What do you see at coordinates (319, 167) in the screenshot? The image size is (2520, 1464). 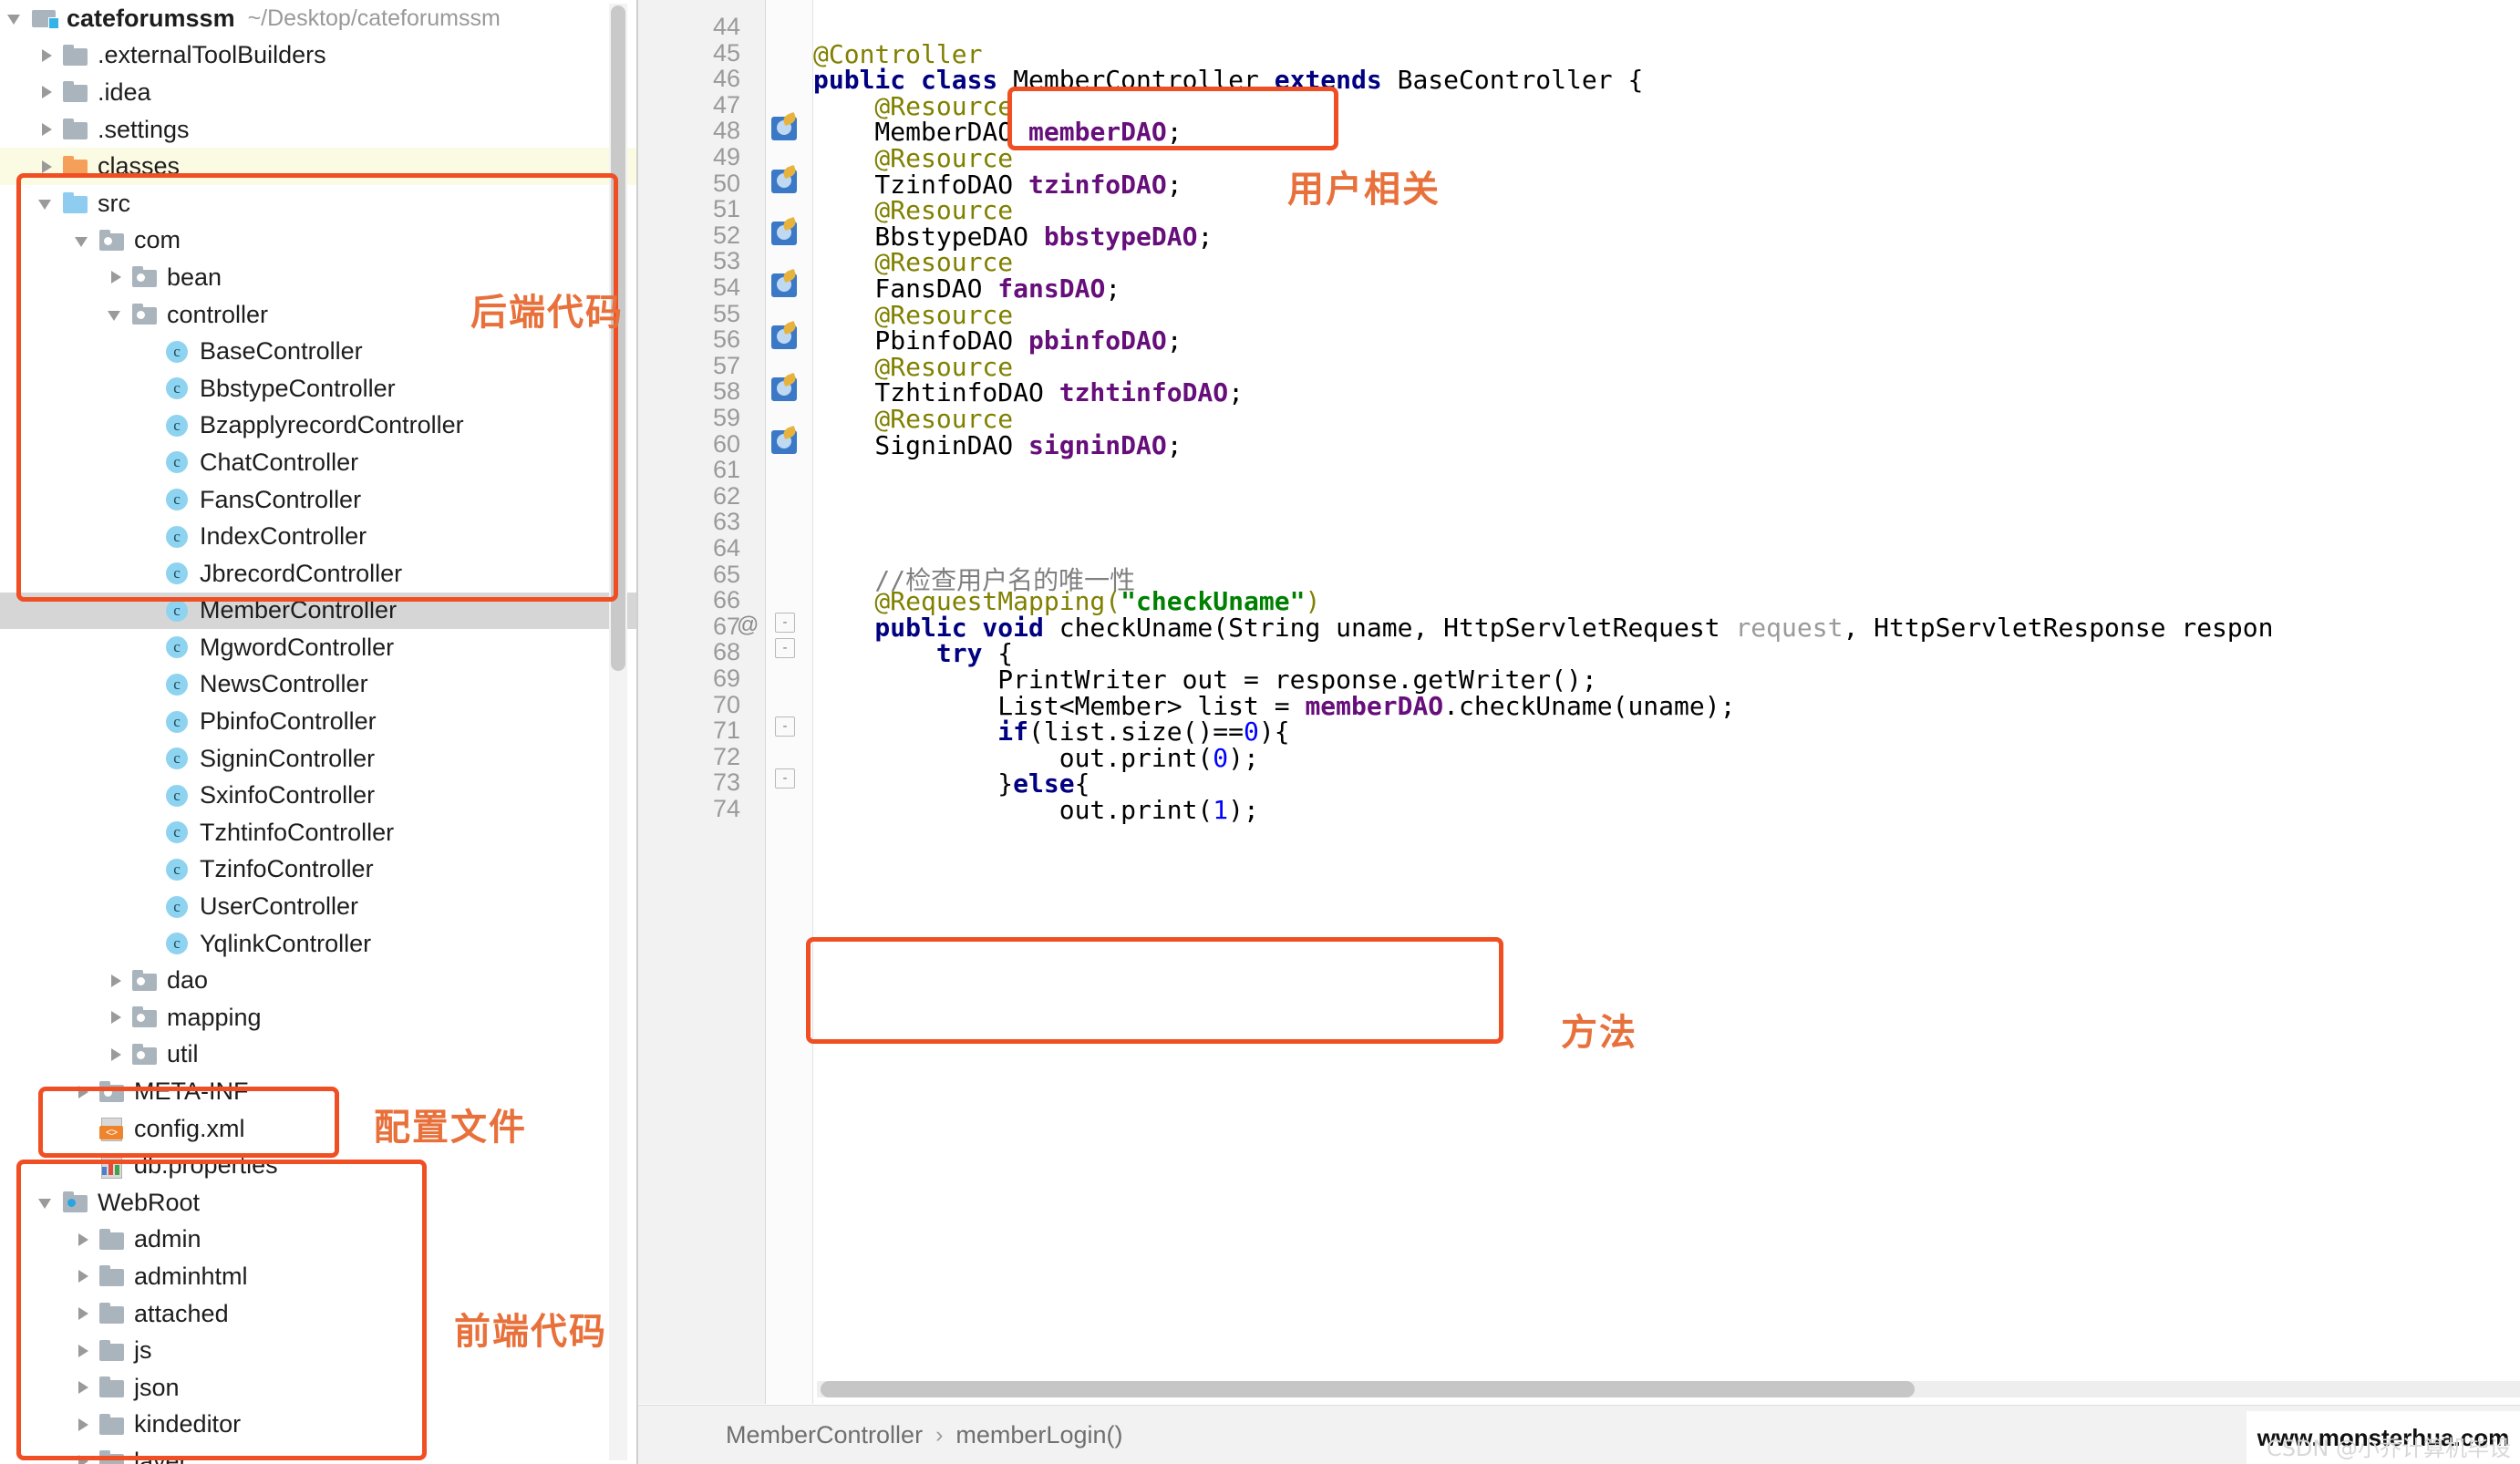 I see `tree-item-classes: classes` at bounding box center [319, 167].